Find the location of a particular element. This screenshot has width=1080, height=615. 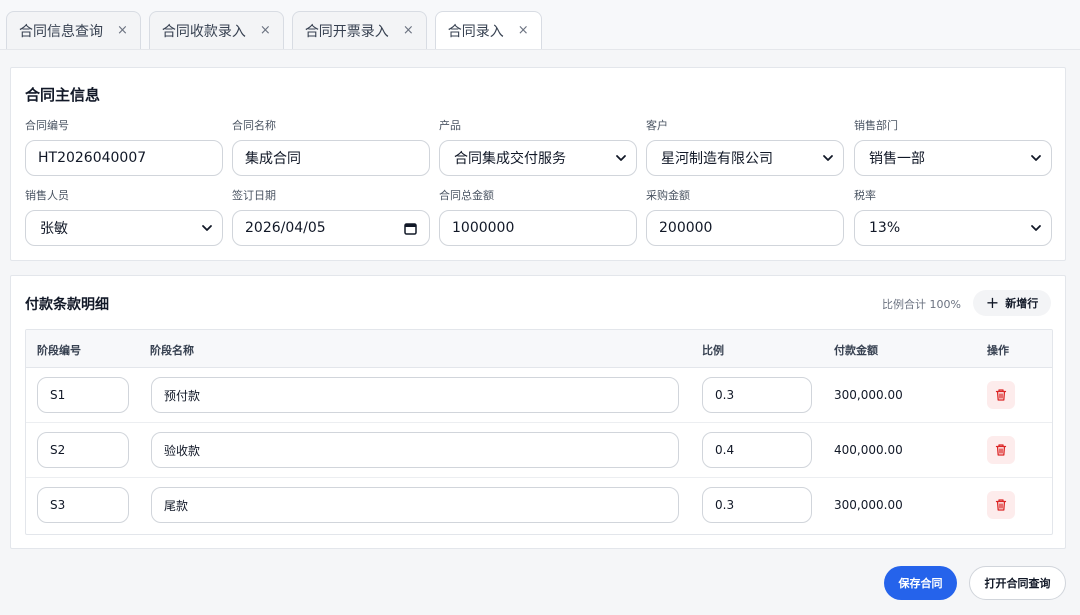

select-value: 张敏 is located at coordinates (54, 229).